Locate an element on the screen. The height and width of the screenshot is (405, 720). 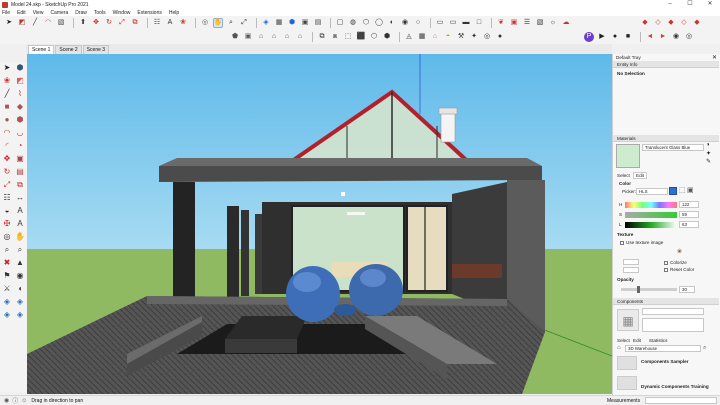
texture-height-field is located at coordinates (631, 270).